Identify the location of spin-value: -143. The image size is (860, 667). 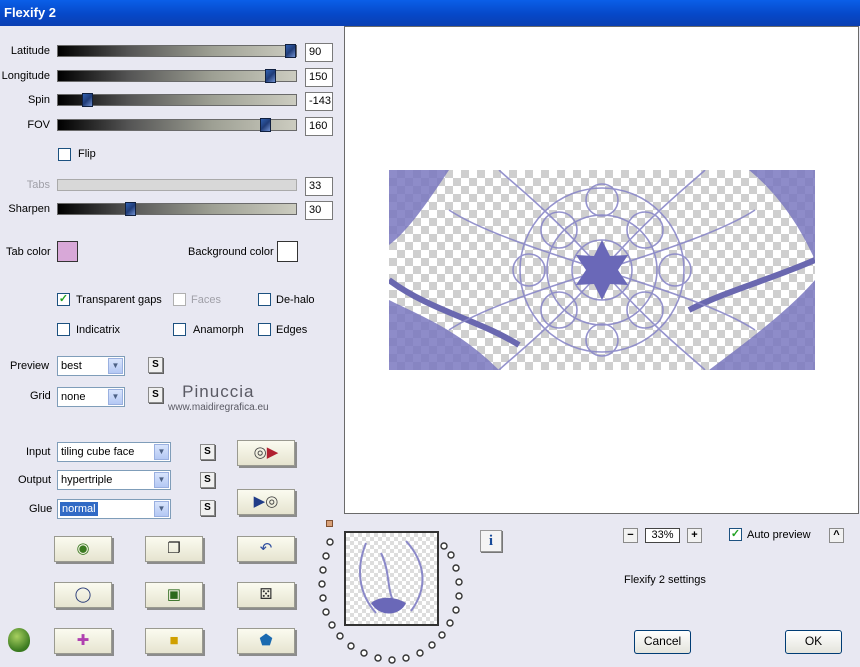
(319, 101).